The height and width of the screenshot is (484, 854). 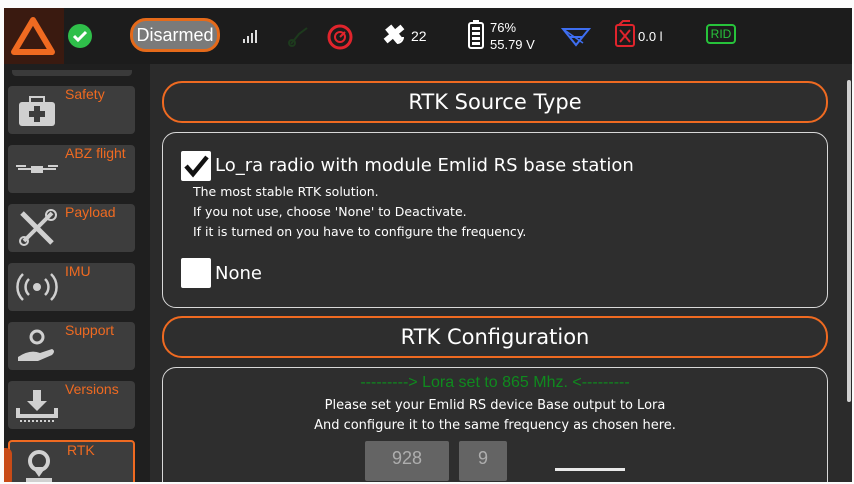 I want to click on fuel-can-icon, so click(x=625, y=36).